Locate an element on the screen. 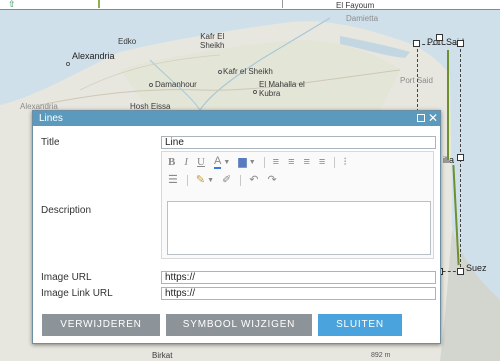  maximize-icon is located at coordinates (421, 118).